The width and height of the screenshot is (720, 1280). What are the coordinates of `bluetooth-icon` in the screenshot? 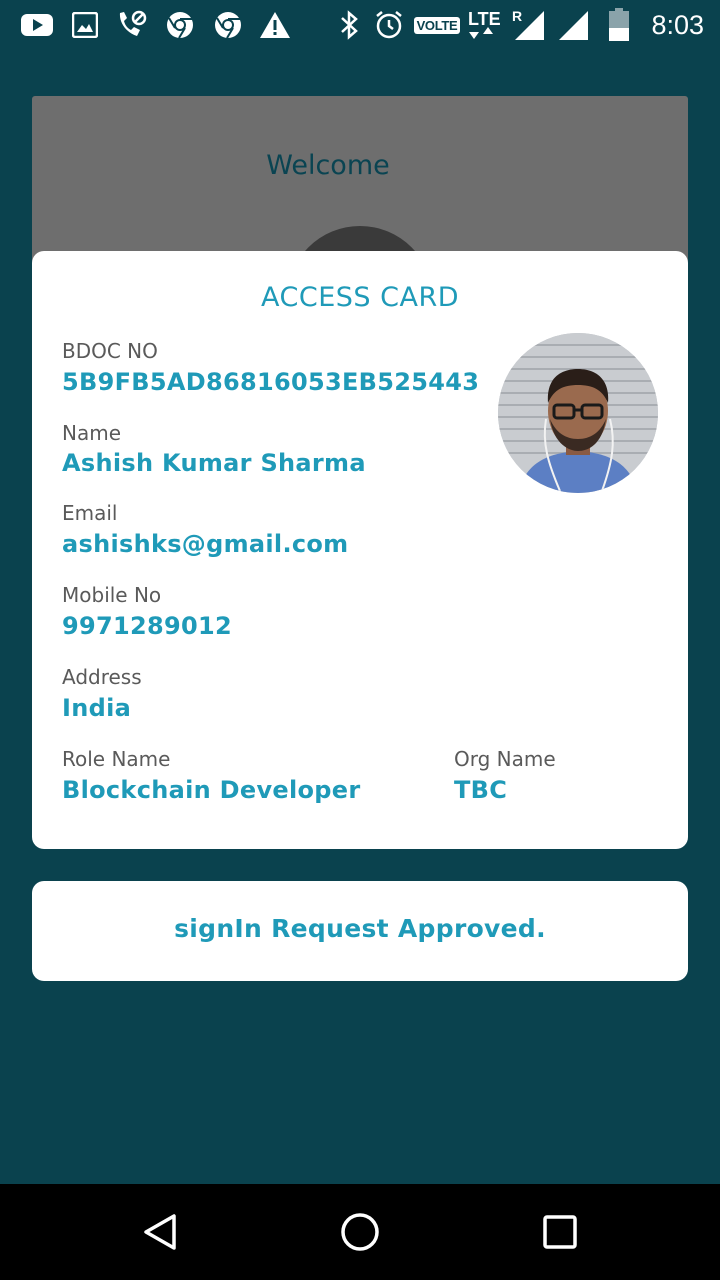 It's located at (349, 25).